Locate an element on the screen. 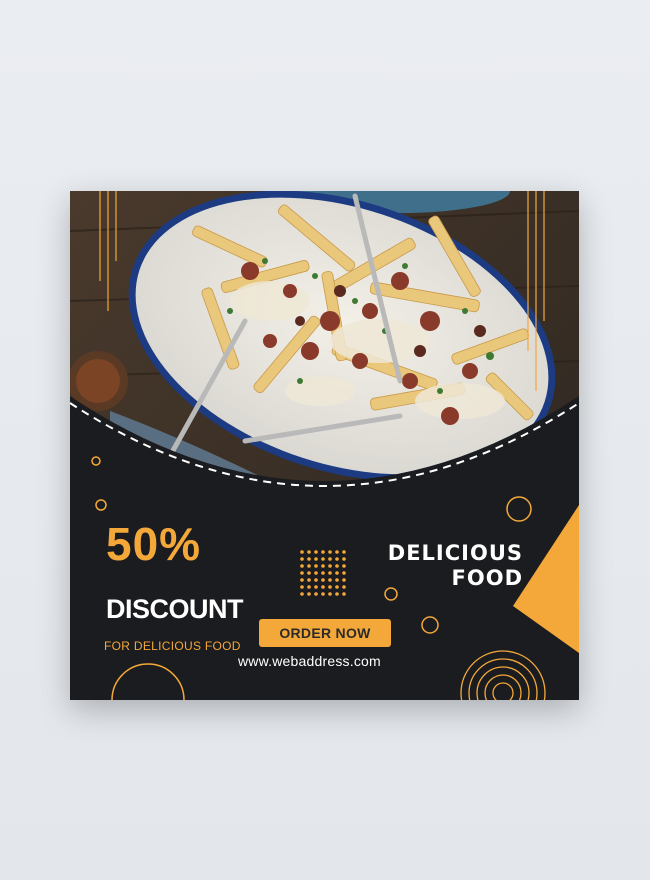  order-now-button: ORDER NOW is located at coordinates (325, 633).